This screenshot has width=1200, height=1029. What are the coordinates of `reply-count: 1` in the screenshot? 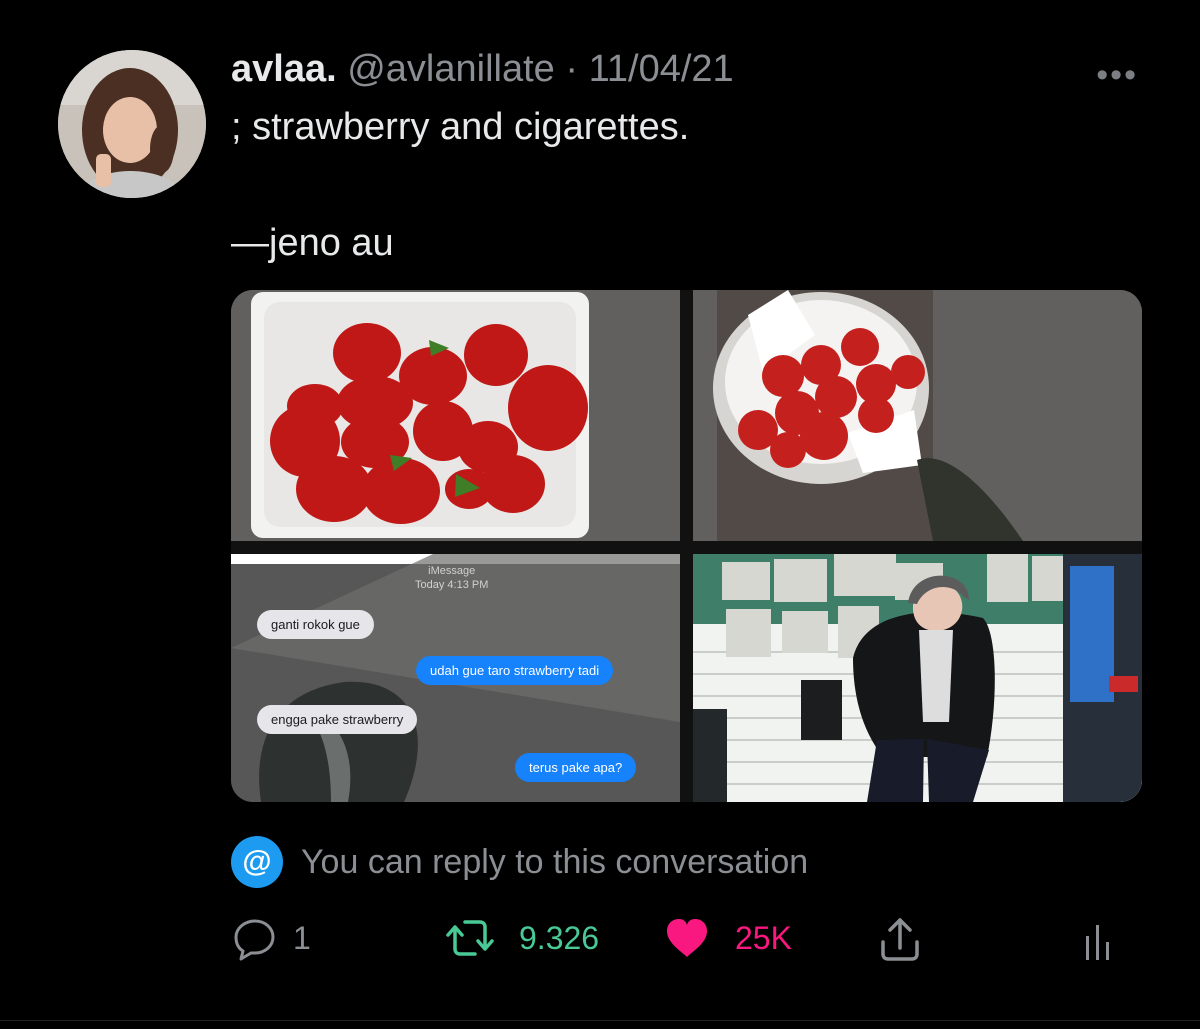 It's located at (302, 937).